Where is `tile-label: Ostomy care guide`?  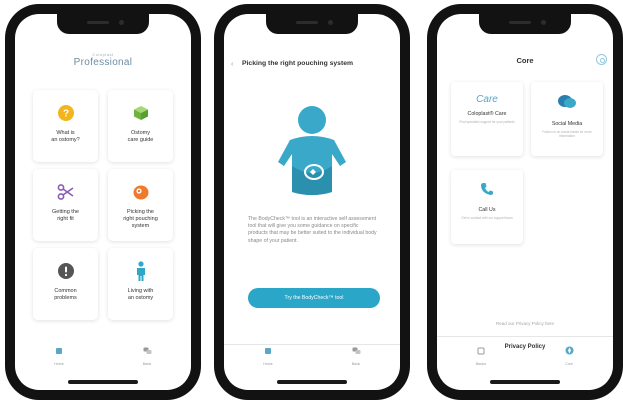
tile-label: Ostomy care guide is located at coordinates (140, 136).